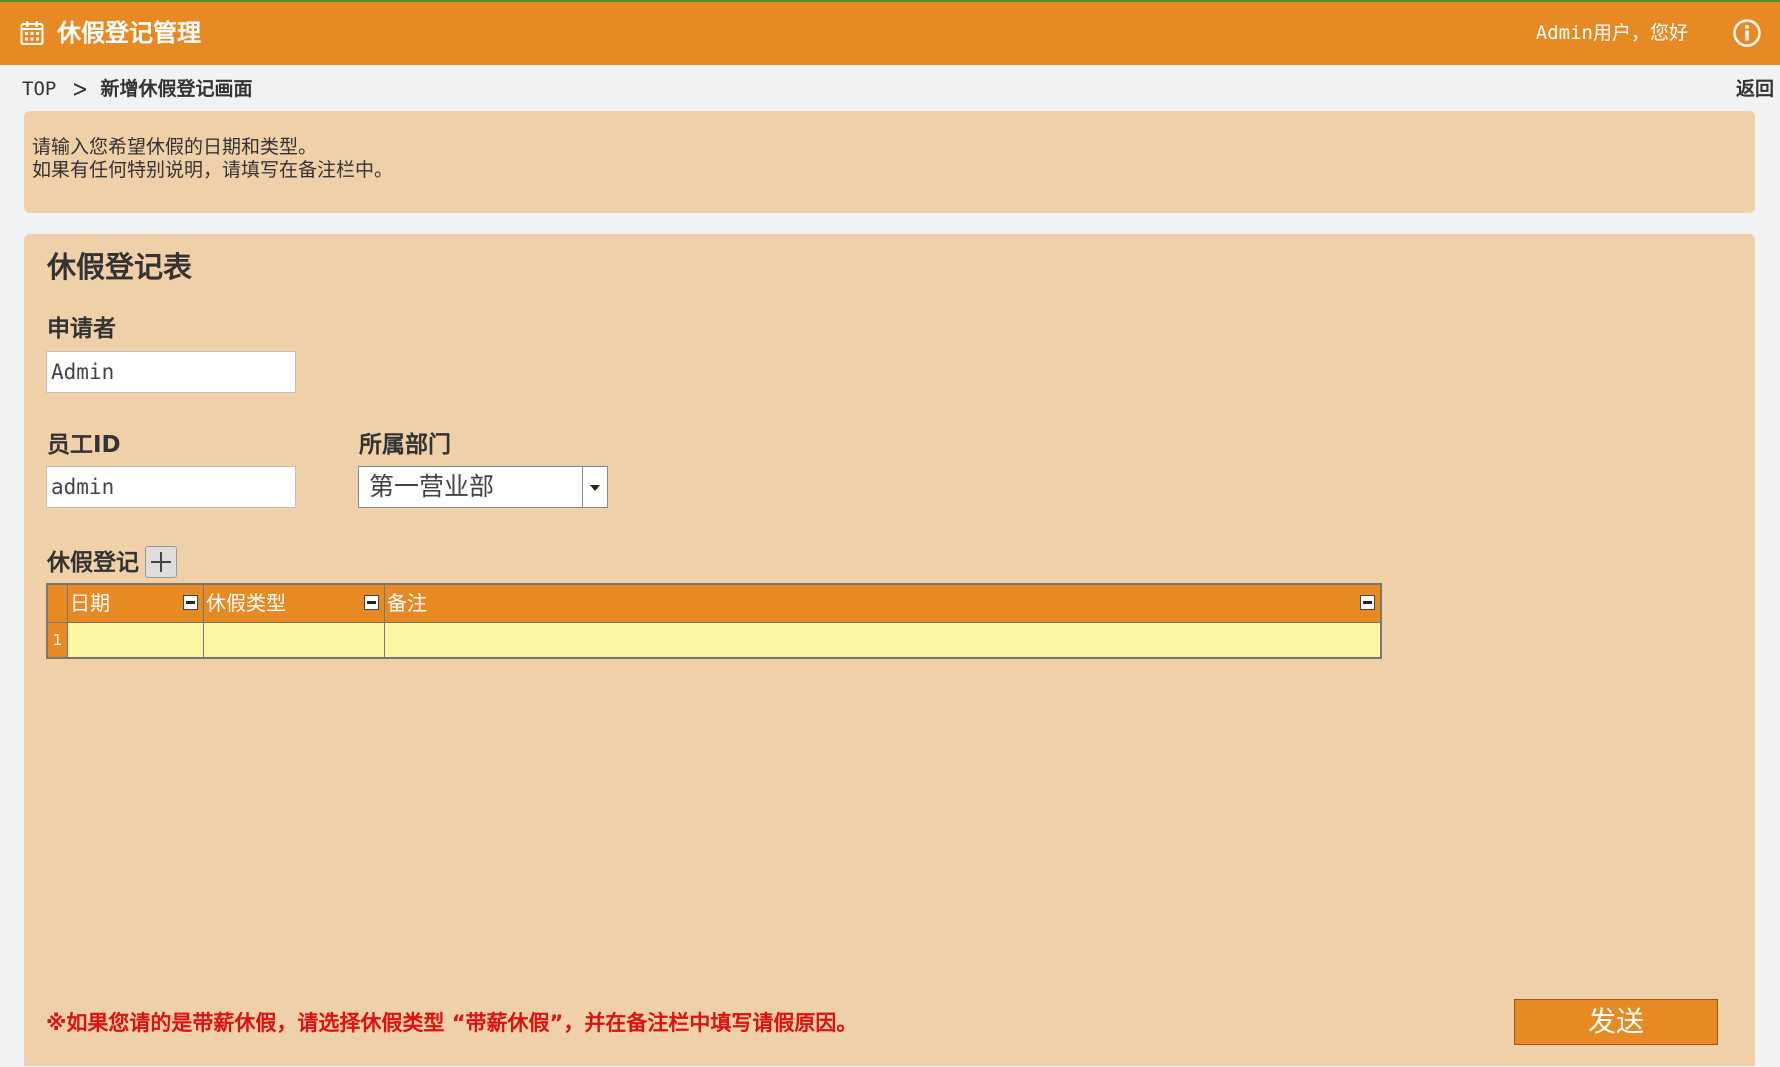  Describe the element at coordinates (246, 603) in the screenshot. I see `column-header-leave-type-label: 休假类型` at that location.